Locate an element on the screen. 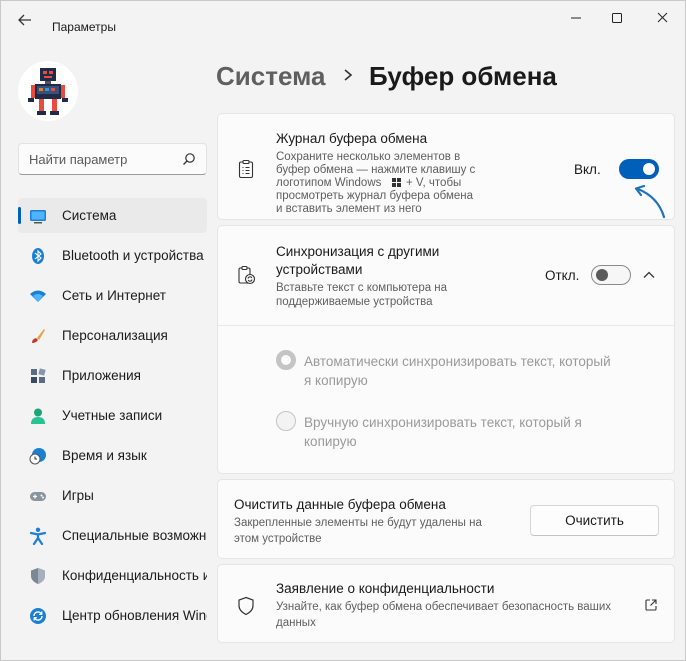 Image resolution: width=686 pixels, height=661 pixels. sync-title-line: Синхронизация с другими is located at coordinates (358, 251).